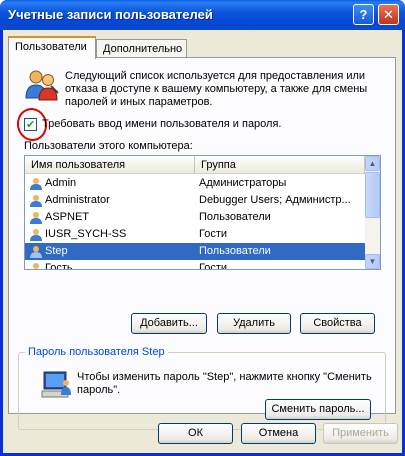 This screenshot has height=456, width=405. What do you see at coordinates (108, 146) in the screenshot?
I see `users-list-label: Пользователи этого компьютера:` at bounding box center [108, 146].